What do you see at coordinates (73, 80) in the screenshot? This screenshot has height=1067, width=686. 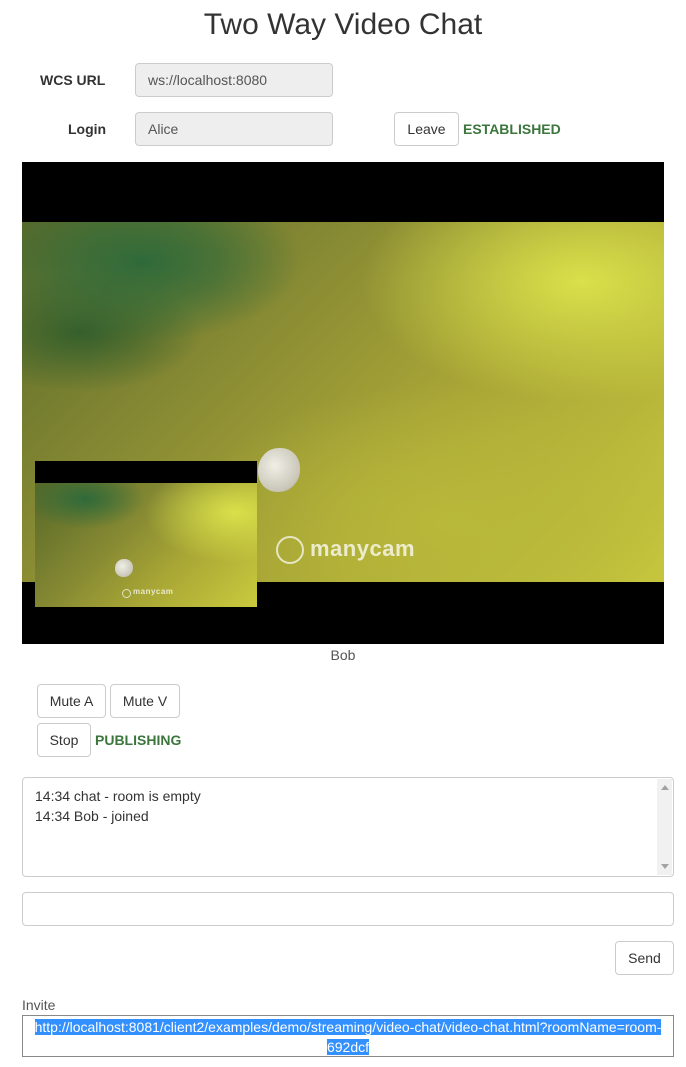 I see `wcs-url-label: WCS URL` at bounding box center [73, 80].